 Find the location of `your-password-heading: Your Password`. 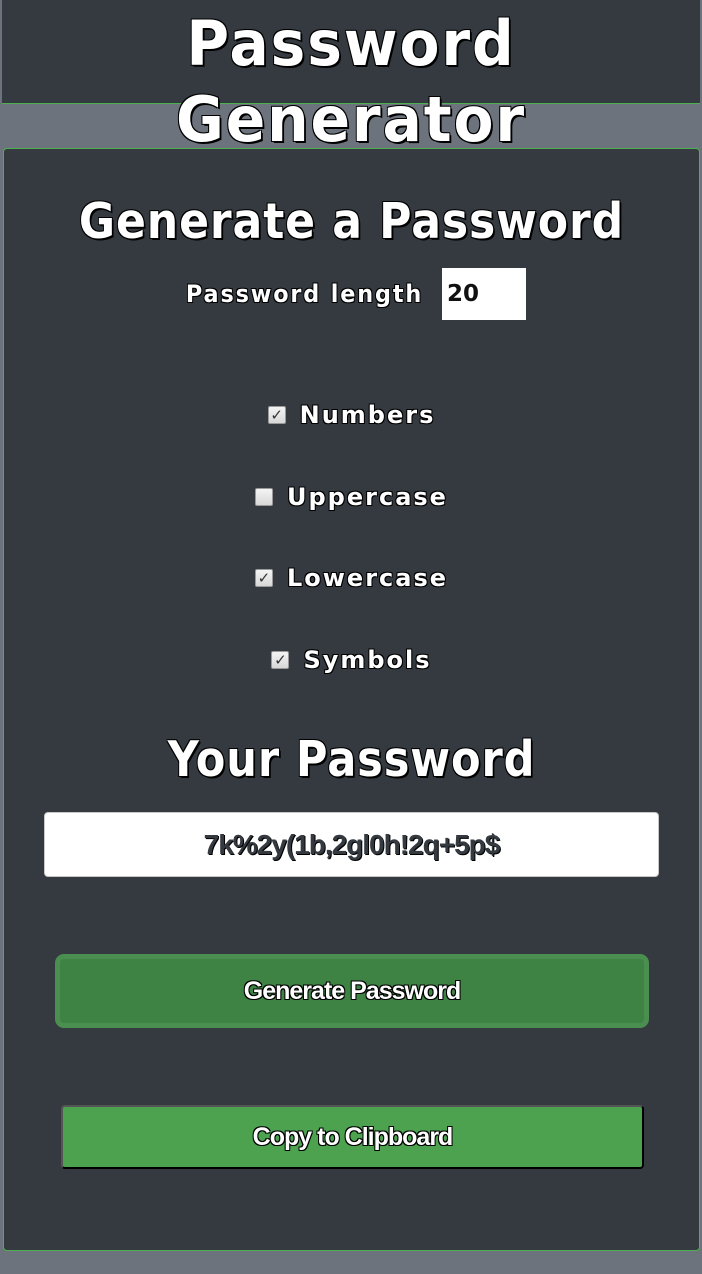

your-password-heading: Your Password is located at coordinates (351, 759).